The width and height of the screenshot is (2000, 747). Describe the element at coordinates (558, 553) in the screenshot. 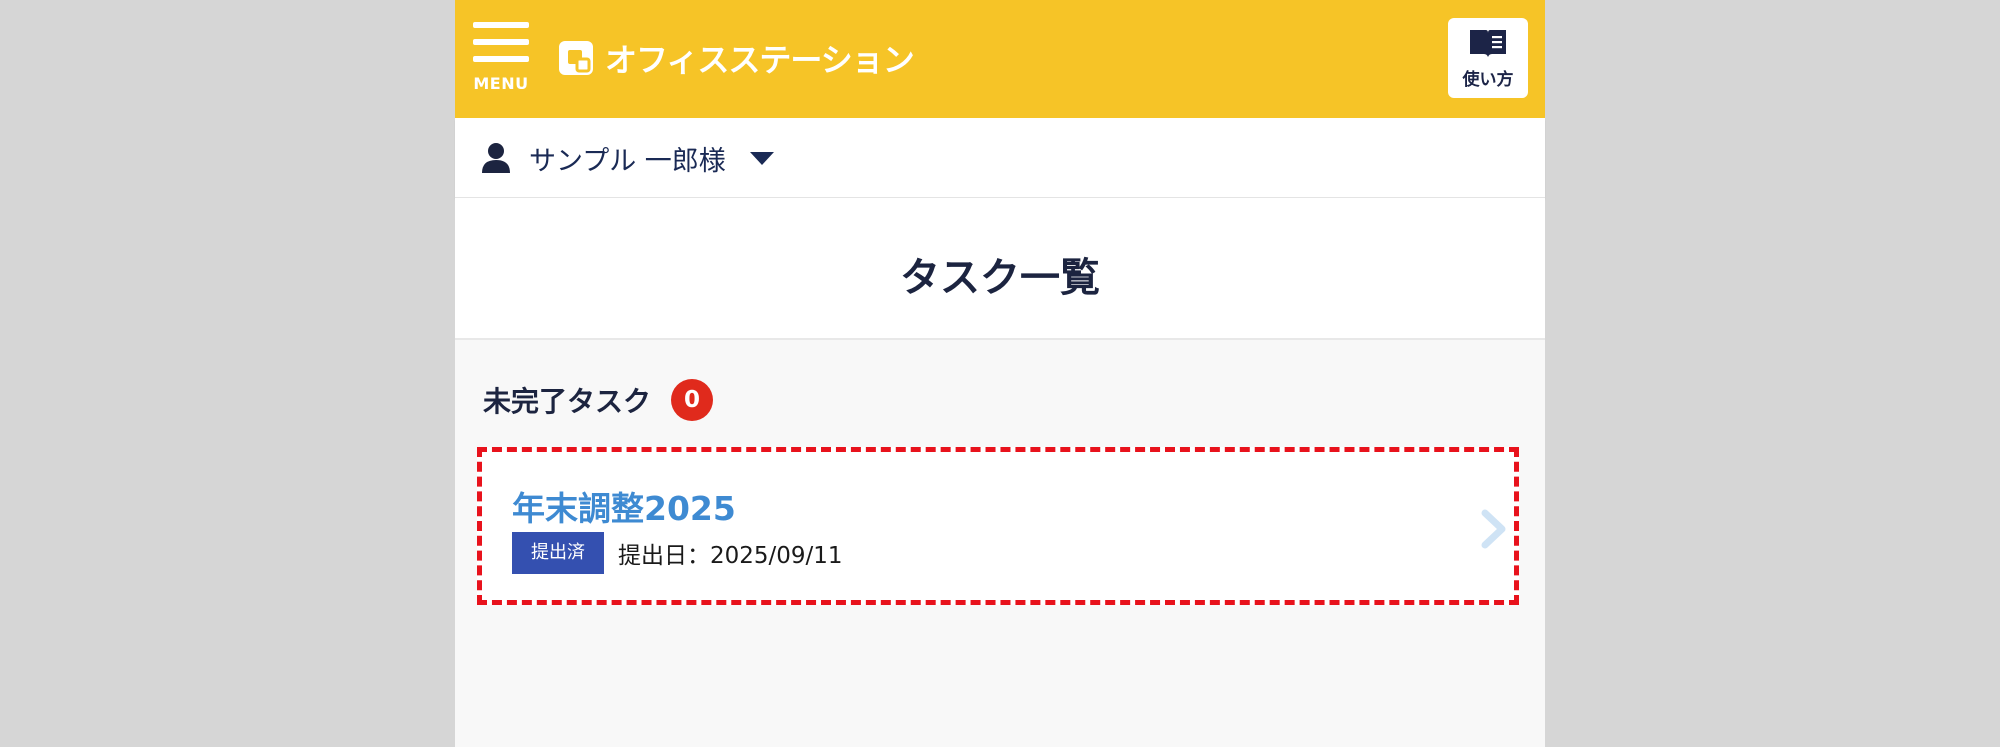

I see `status-badge: 提出済` at that location.